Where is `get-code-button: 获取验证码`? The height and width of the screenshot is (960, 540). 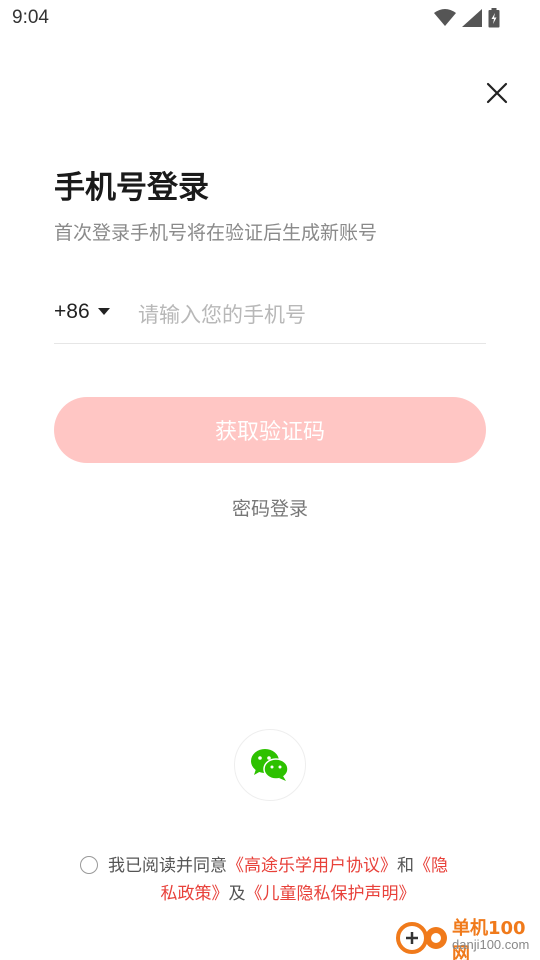
get-code-button: 获取验证码 is located at coordinates (270, 430).